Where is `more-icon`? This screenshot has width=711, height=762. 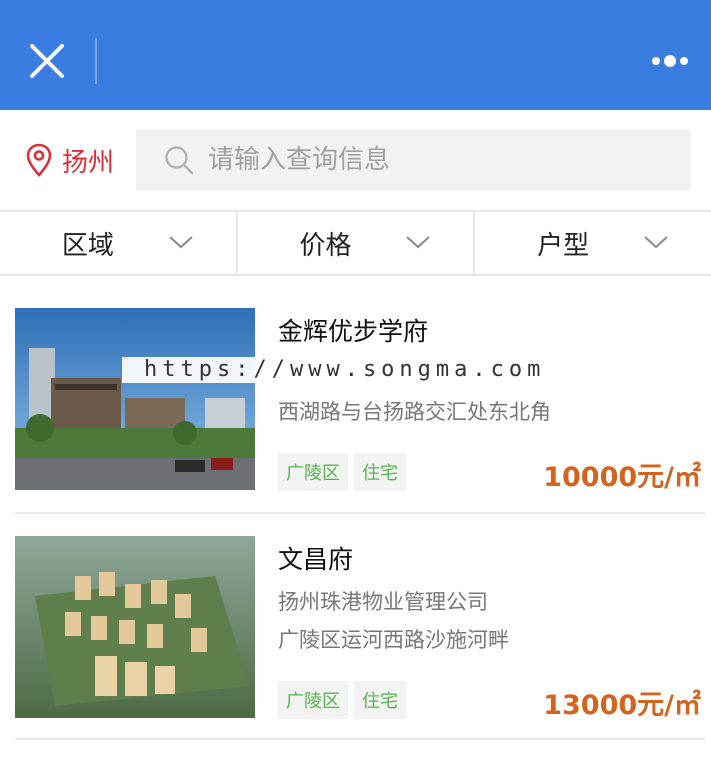 more-icon is located at coordinates (670, 61).